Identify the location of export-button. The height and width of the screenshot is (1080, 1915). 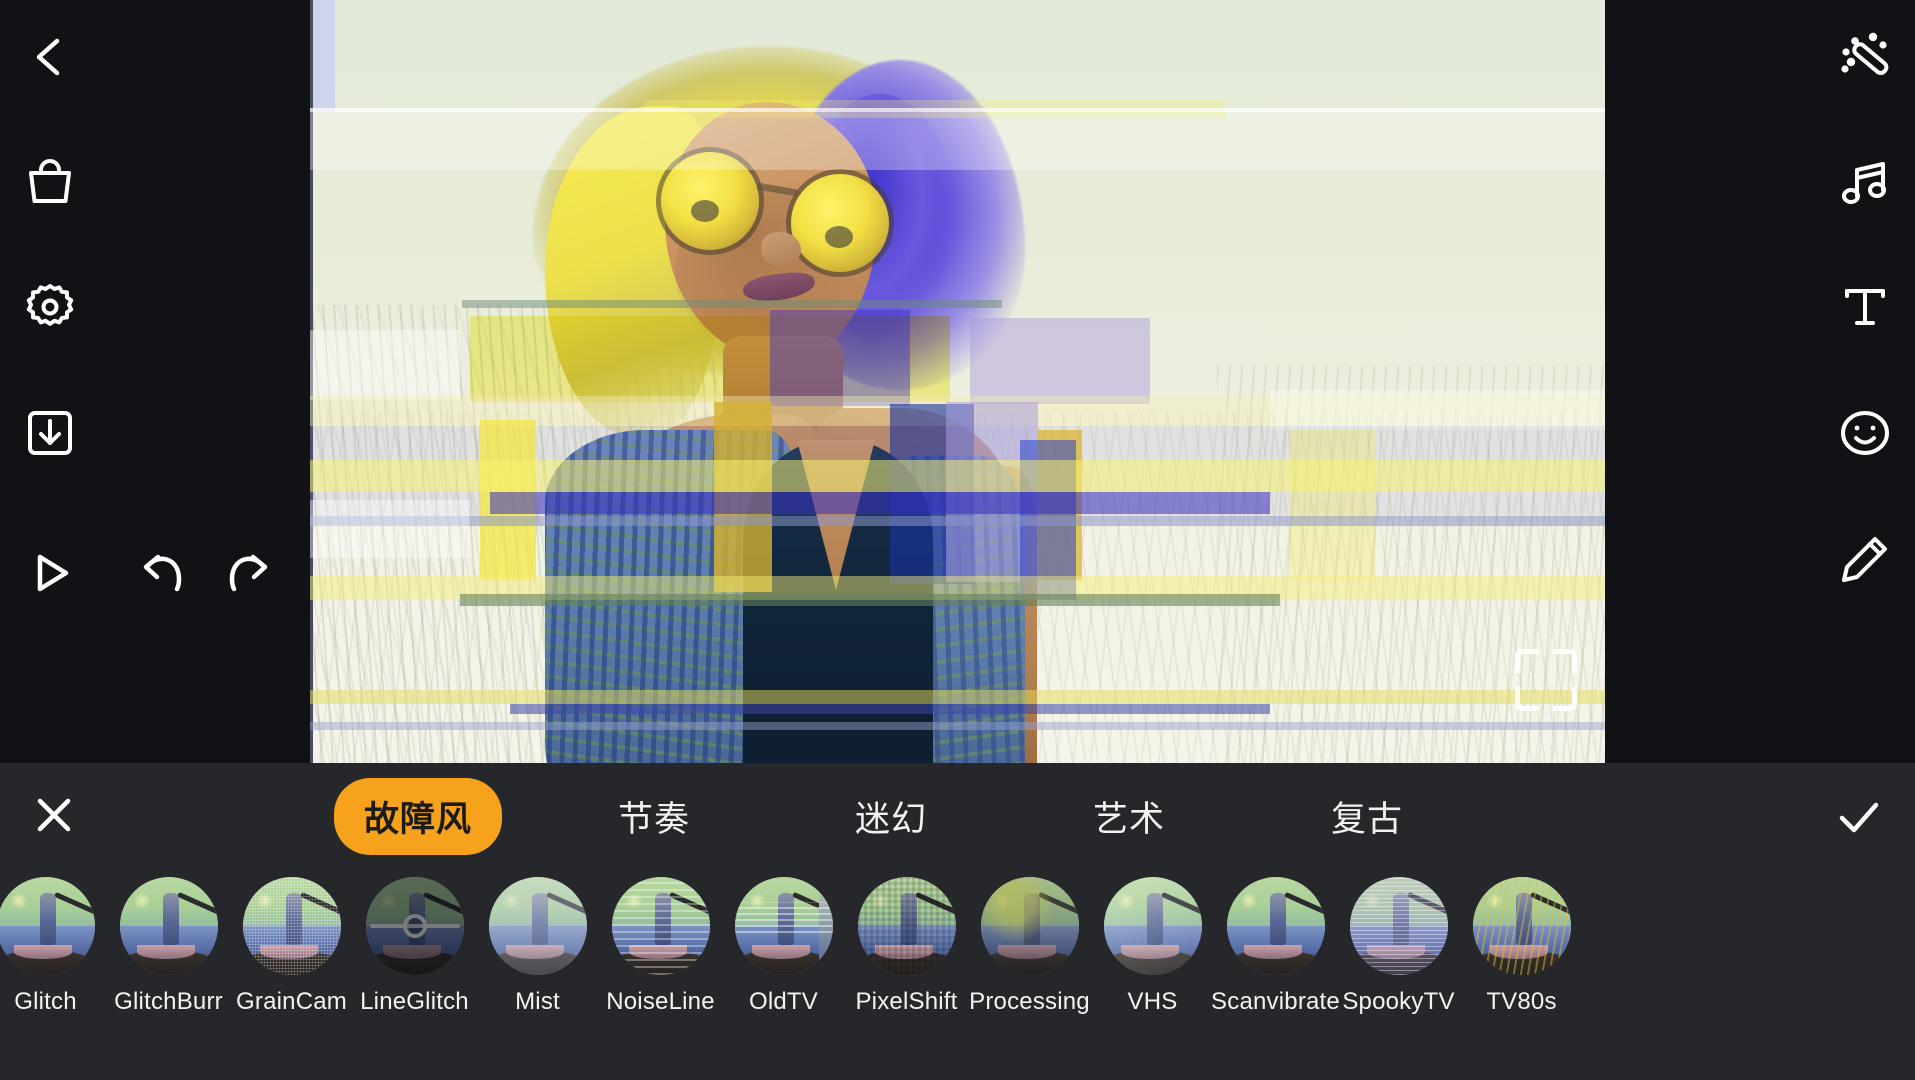
(50, 433).